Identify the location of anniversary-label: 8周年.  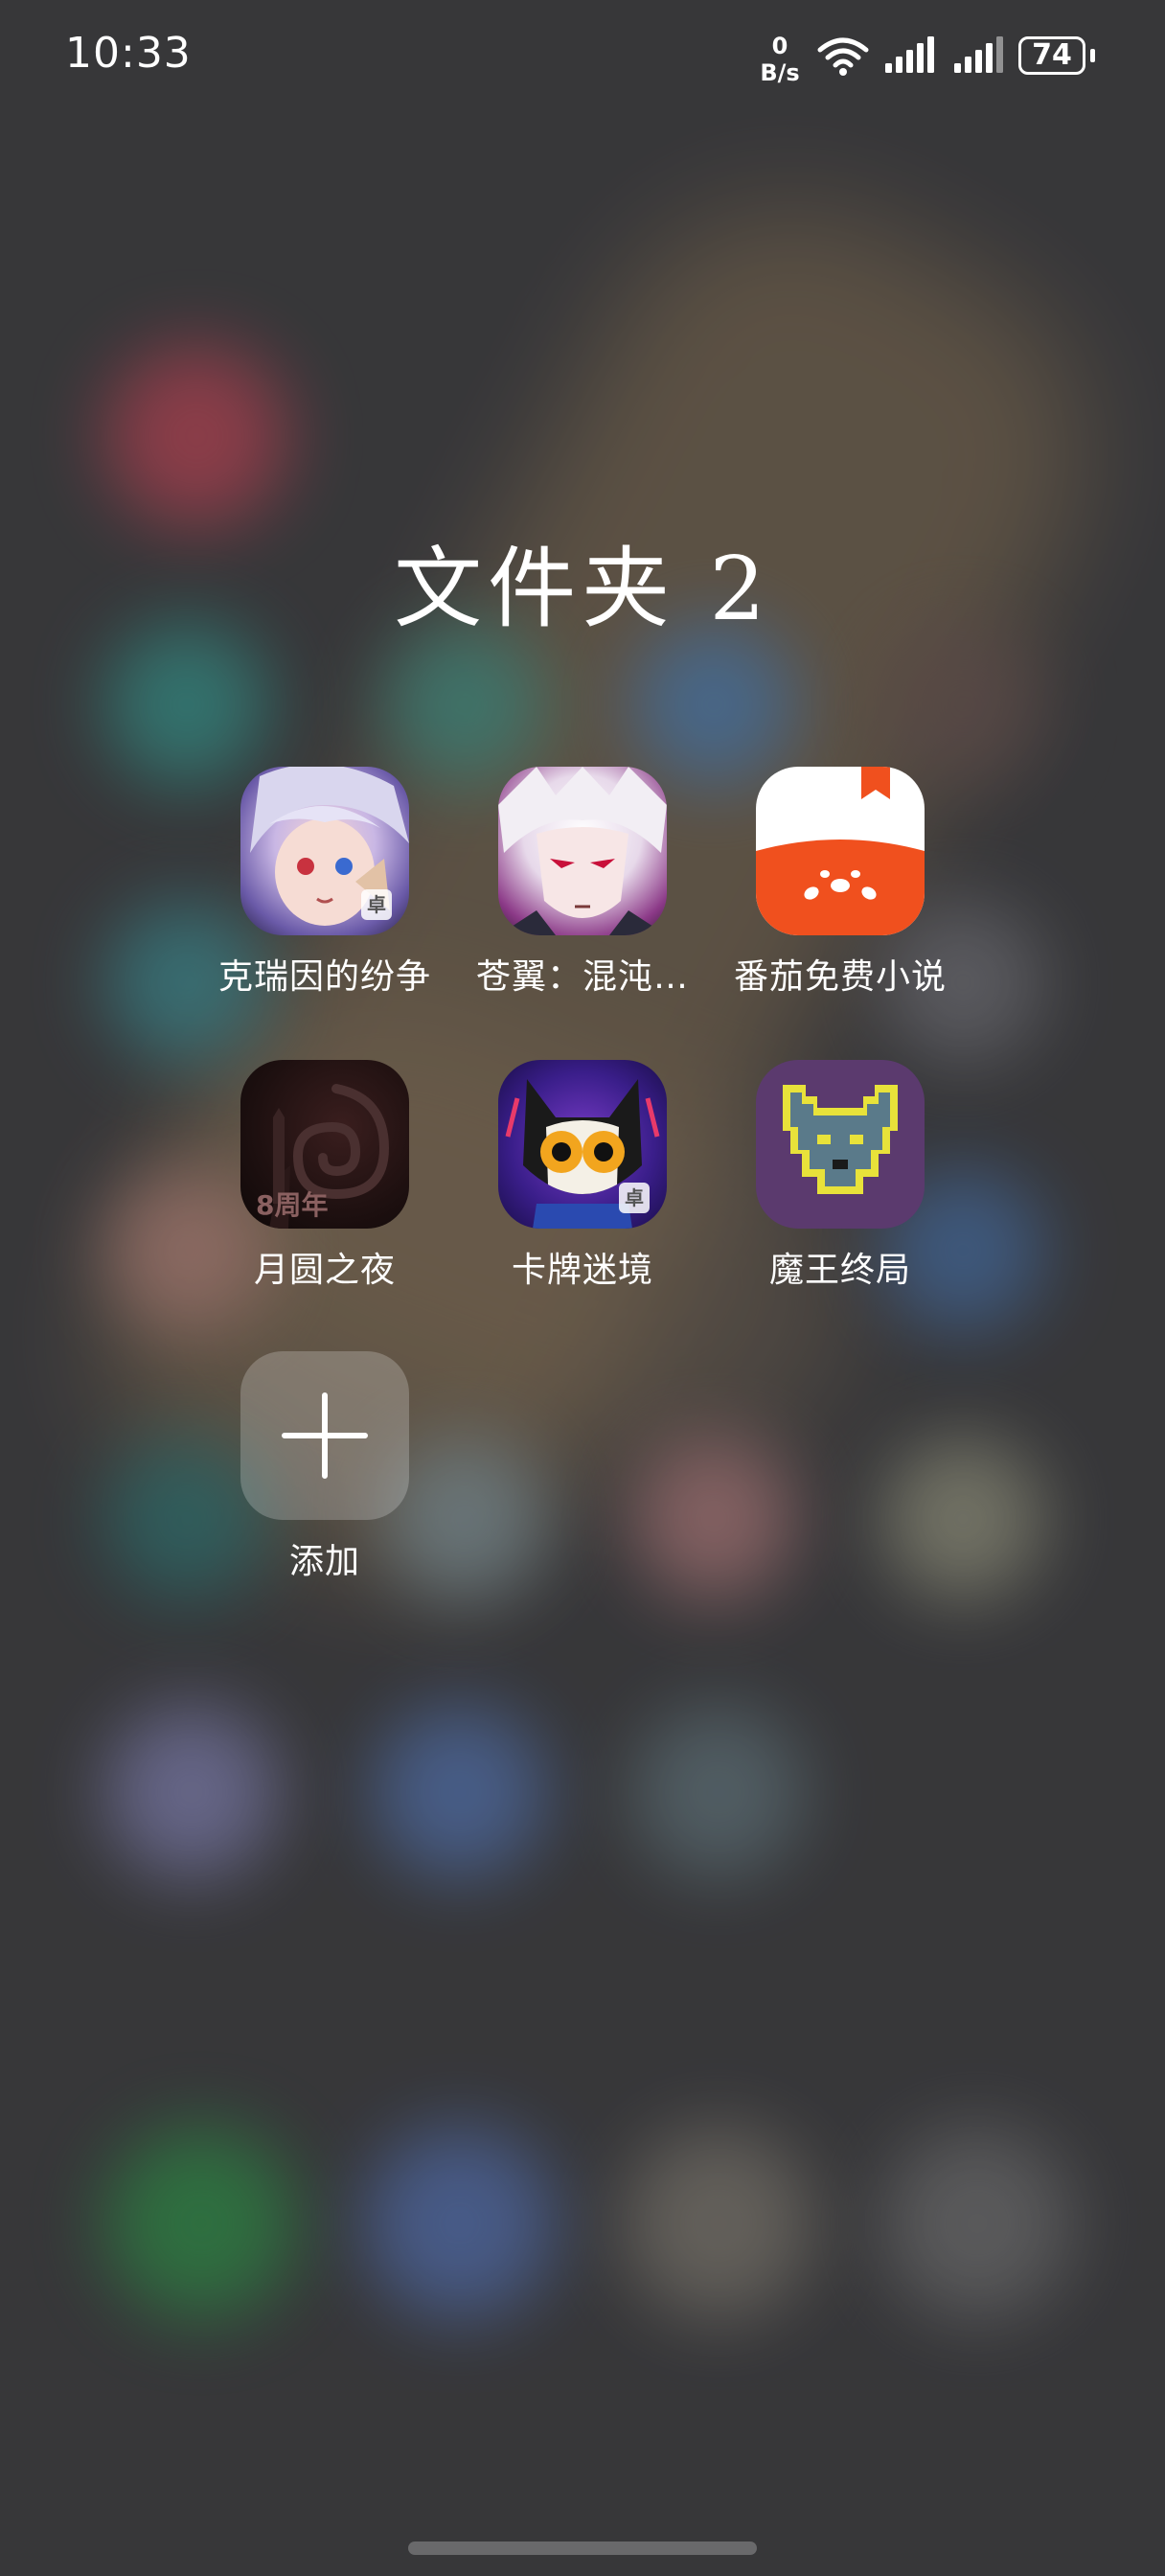
(292, 1205).